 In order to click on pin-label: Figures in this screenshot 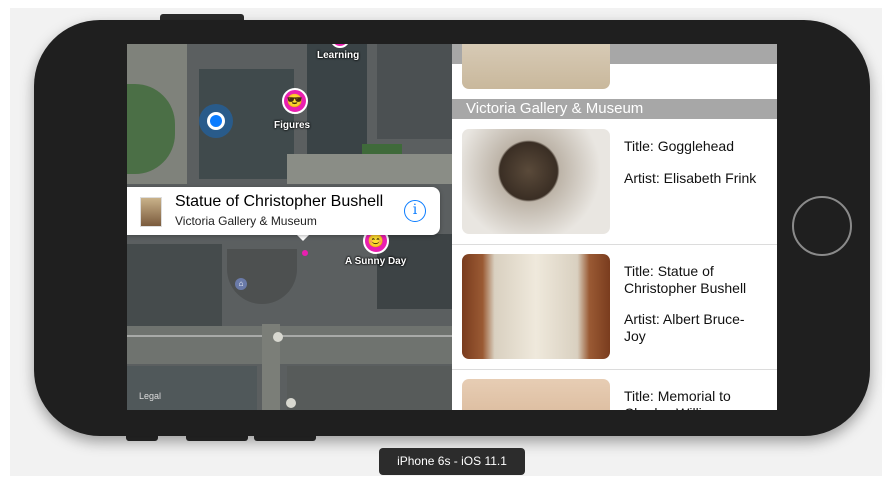, I will do `click(292, 125)`.